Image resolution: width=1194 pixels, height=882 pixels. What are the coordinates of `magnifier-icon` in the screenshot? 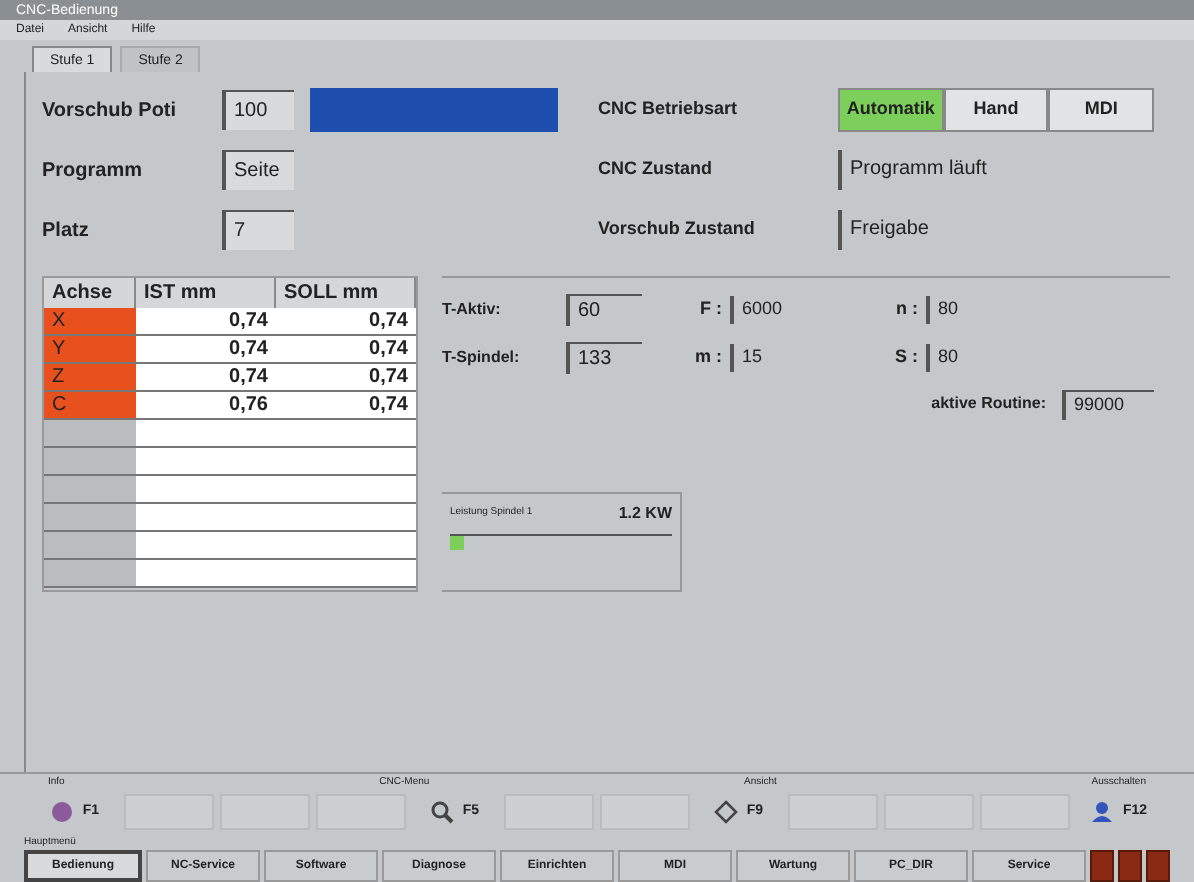 It's located at (442, 812).